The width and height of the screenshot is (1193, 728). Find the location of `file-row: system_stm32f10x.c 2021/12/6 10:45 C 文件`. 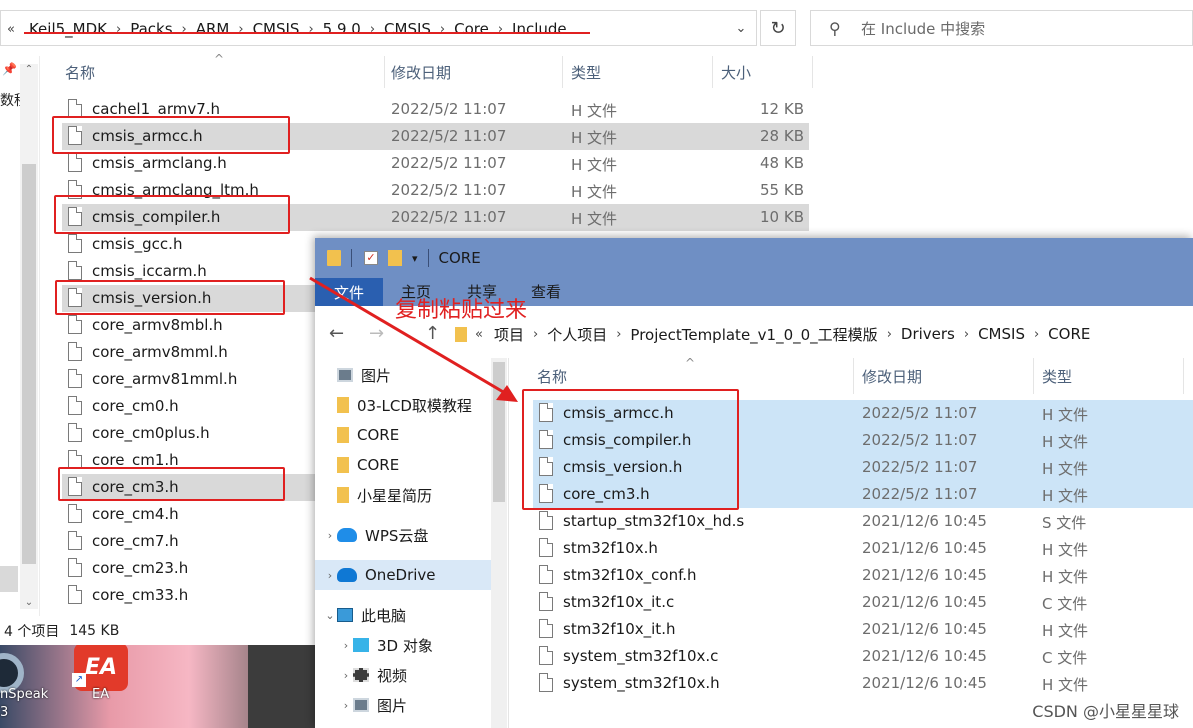

file-row: system_stm32f10x.c 2021/12/6 10:45 C 文件 is located at coordinates (861, 656).